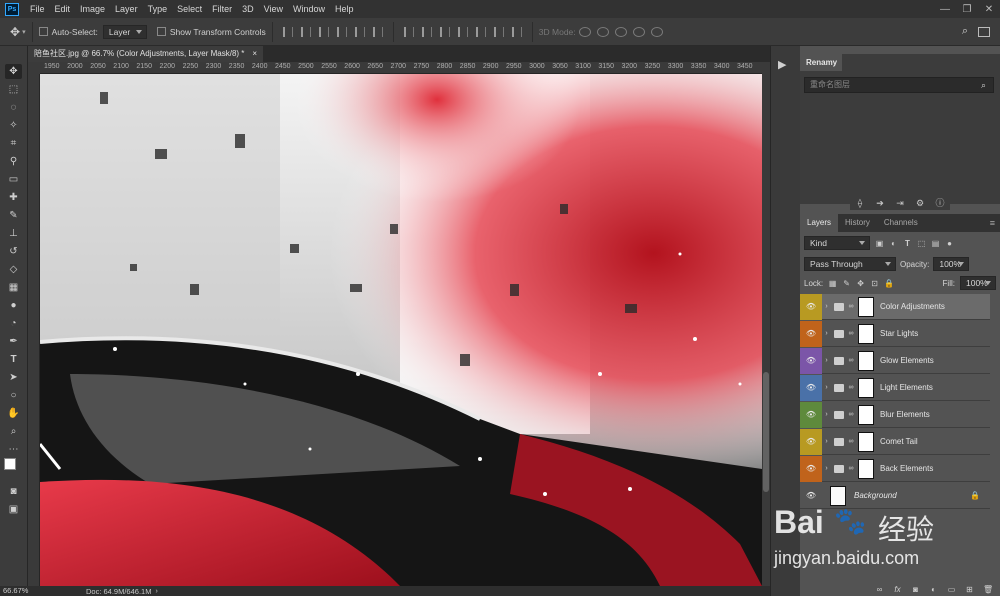 Image resolution: width=1000 pixels, height=596 pixels. What do you see at coordinates (189, 9) in the screenshot?
I see `menu-select: Select` at bounding box center [189, 9].